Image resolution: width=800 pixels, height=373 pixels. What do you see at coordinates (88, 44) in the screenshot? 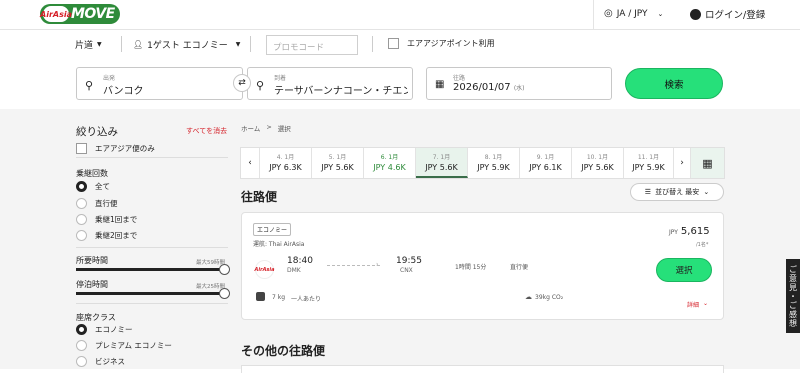
I see `trip-type-dropdown: 片道 ▼` at bounding box center [88, 44].